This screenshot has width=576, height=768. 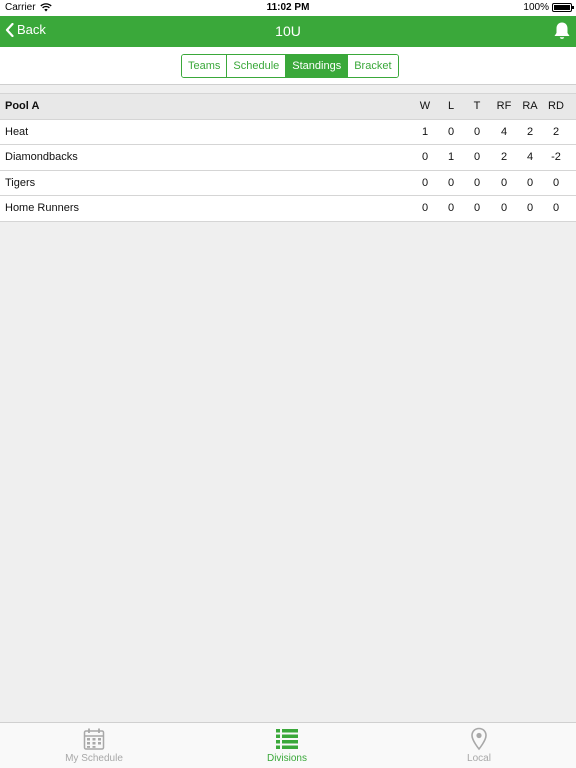 I want to click on tab-my-schedule: My Schedule, so click(x=94, y=745).